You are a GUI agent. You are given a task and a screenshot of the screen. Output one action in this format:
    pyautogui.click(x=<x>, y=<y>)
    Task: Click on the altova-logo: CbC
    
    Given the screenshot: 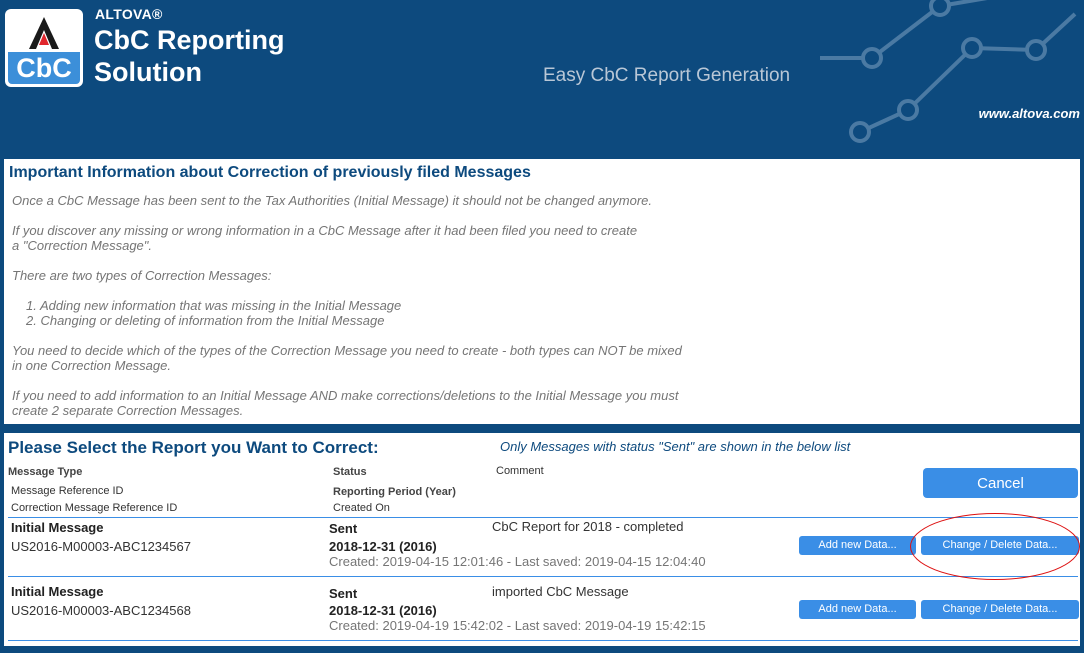 What is the action you would take?
    pyautogui.click(x=44, y=48)
    